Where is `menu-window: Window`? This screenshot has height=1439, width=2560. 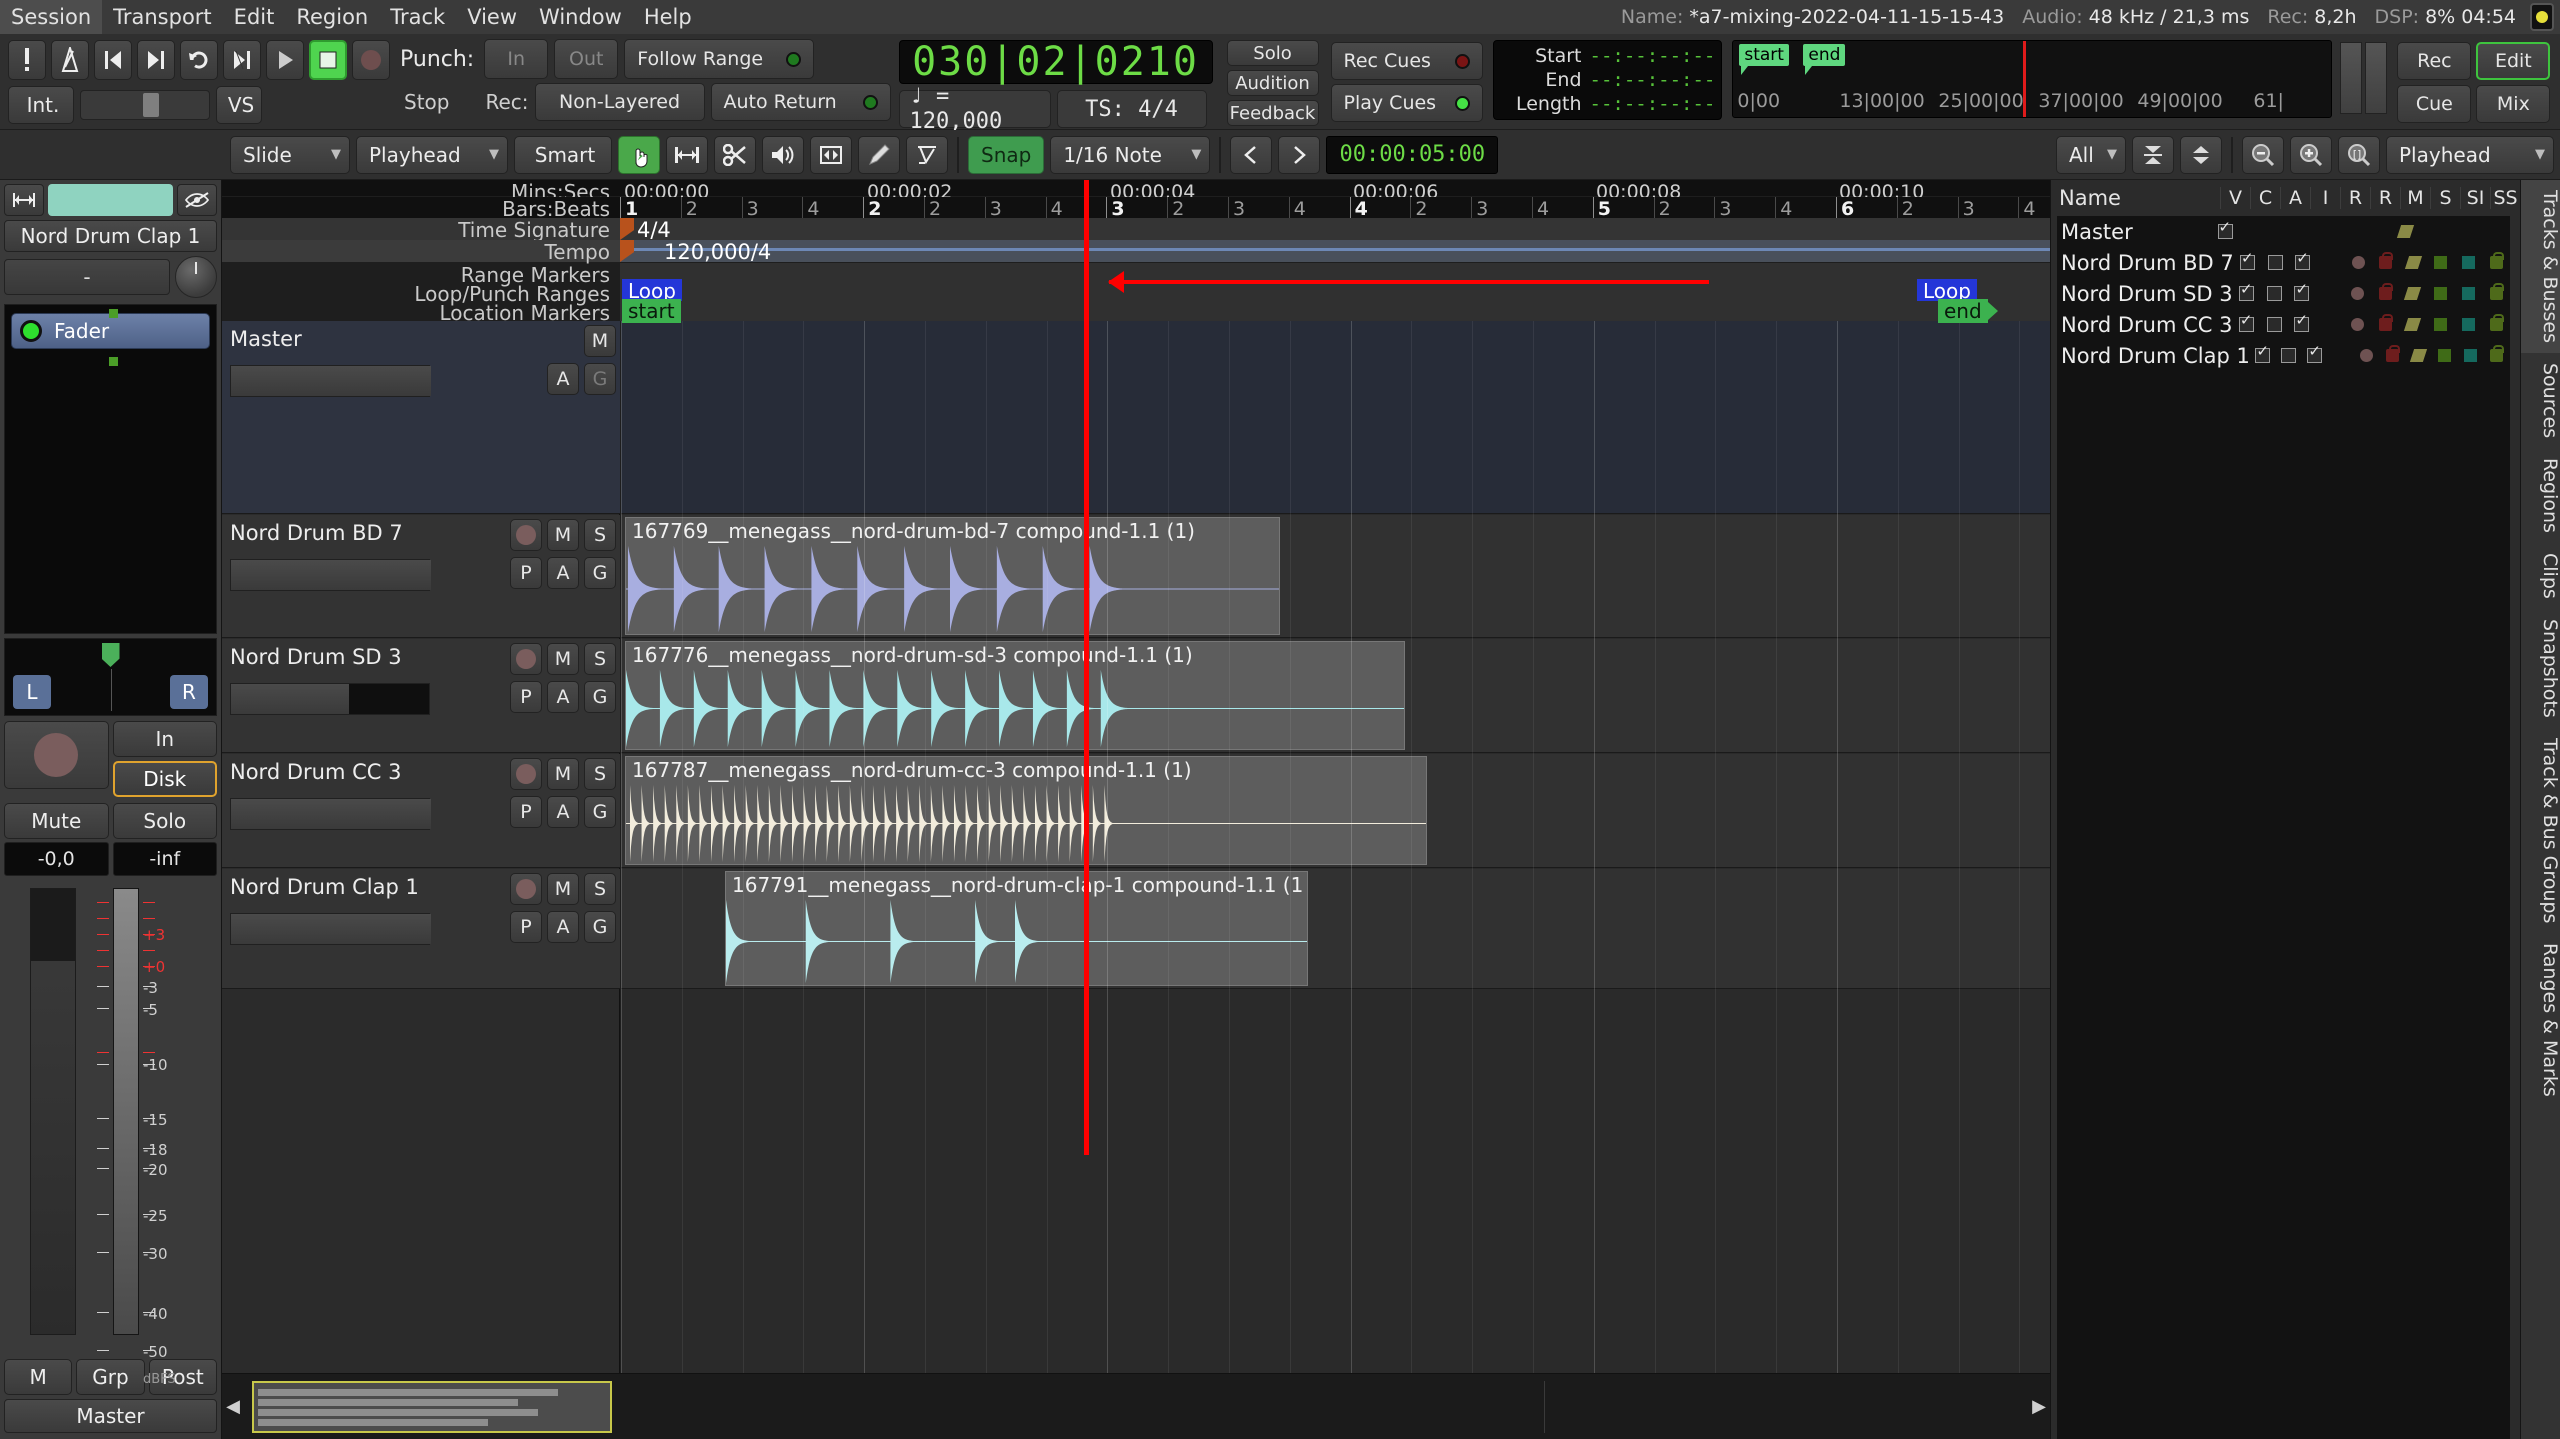 menu-window: Window is located at coordinates (580, 17).